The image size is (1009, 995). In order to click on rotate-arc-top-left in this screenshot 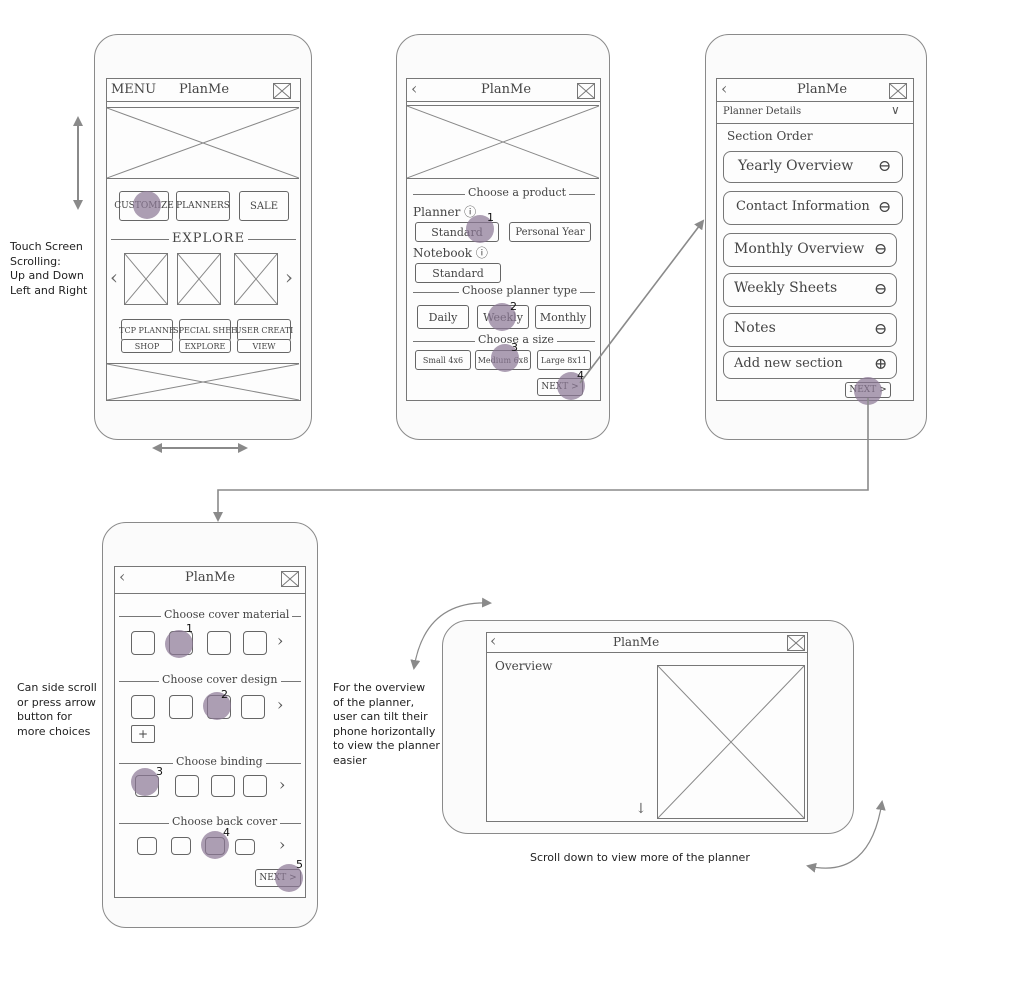, I will do `click(451, 633)`.